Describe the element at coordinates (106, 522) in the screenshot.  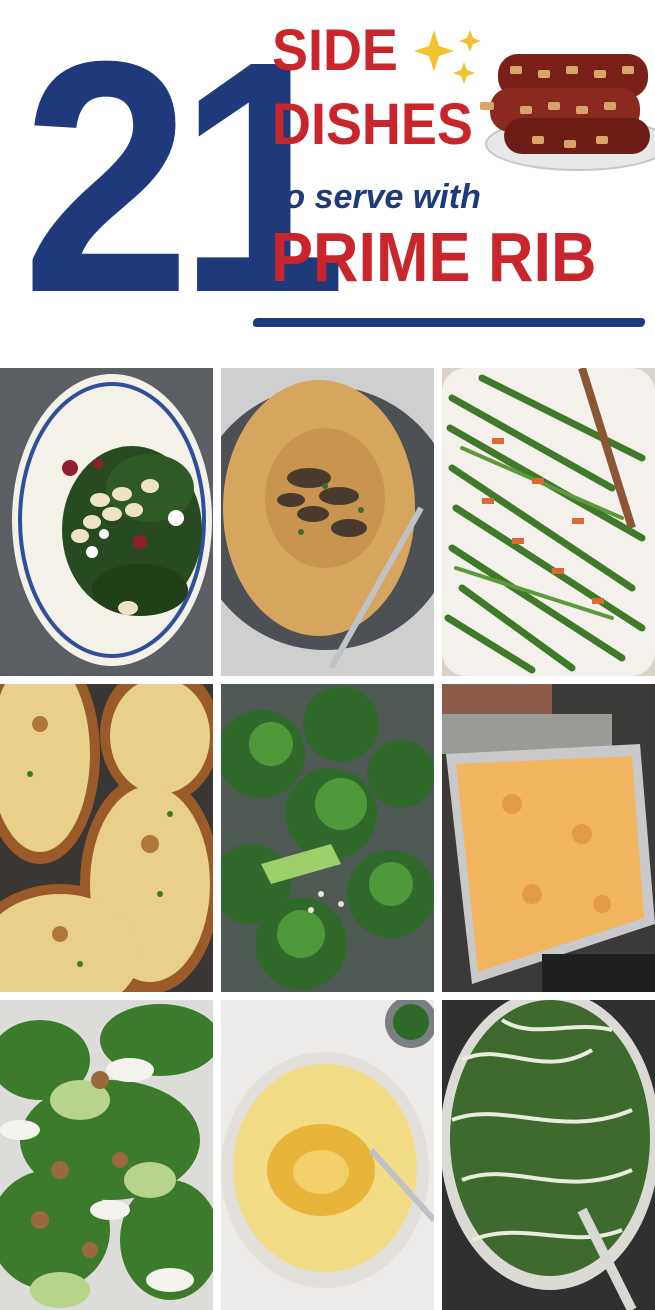
I see `white-bean-spinach-salad-photo` at that location.